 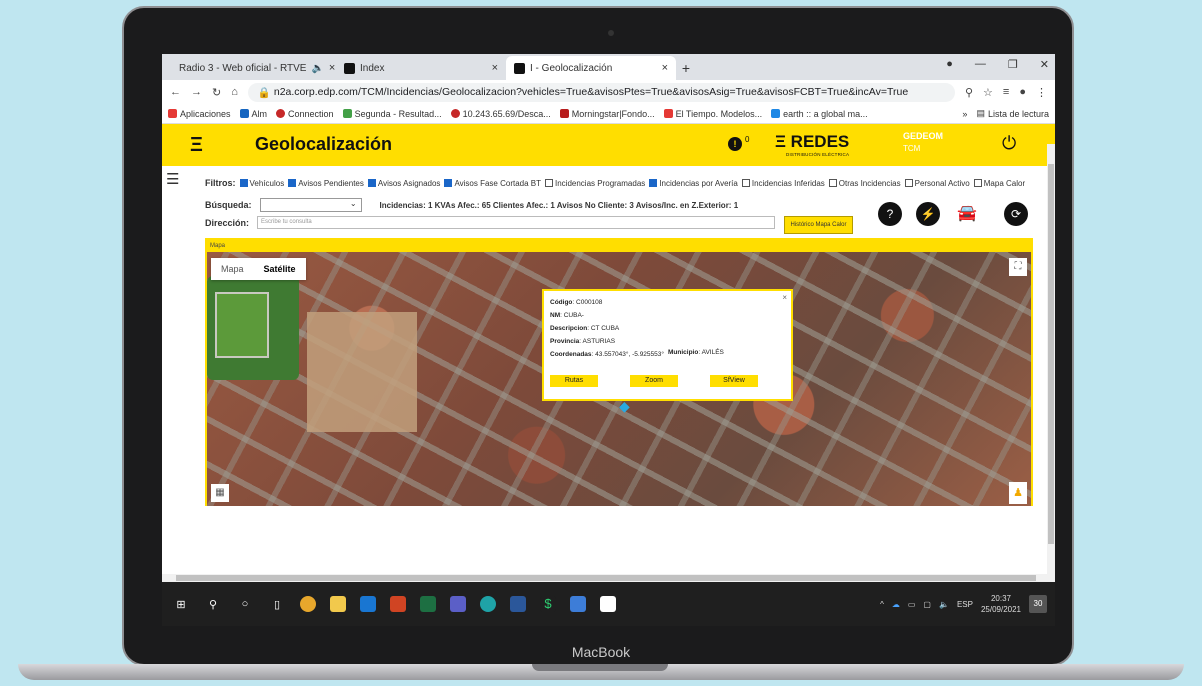 What do you see at coordinates (251, 68) in the screenshot?
I see `tab-radio3: Radio 3 - Web oficial - RTVE 🔈 ×` at bounding box center [251, 68].